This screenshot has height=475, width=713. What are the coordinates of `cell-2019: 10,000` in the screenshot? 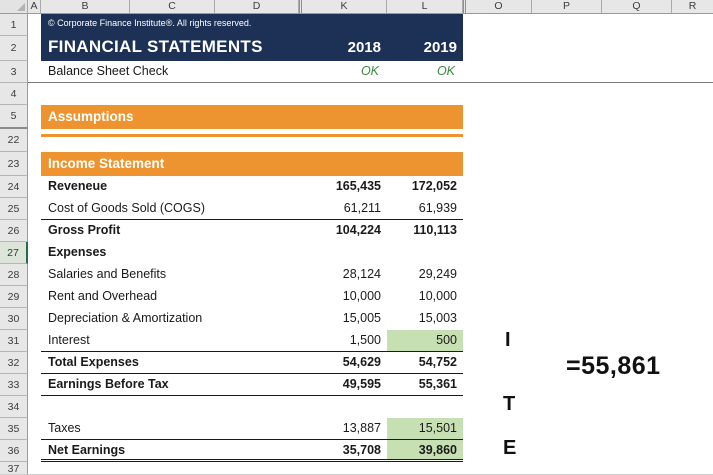 It's located at (425, 297).